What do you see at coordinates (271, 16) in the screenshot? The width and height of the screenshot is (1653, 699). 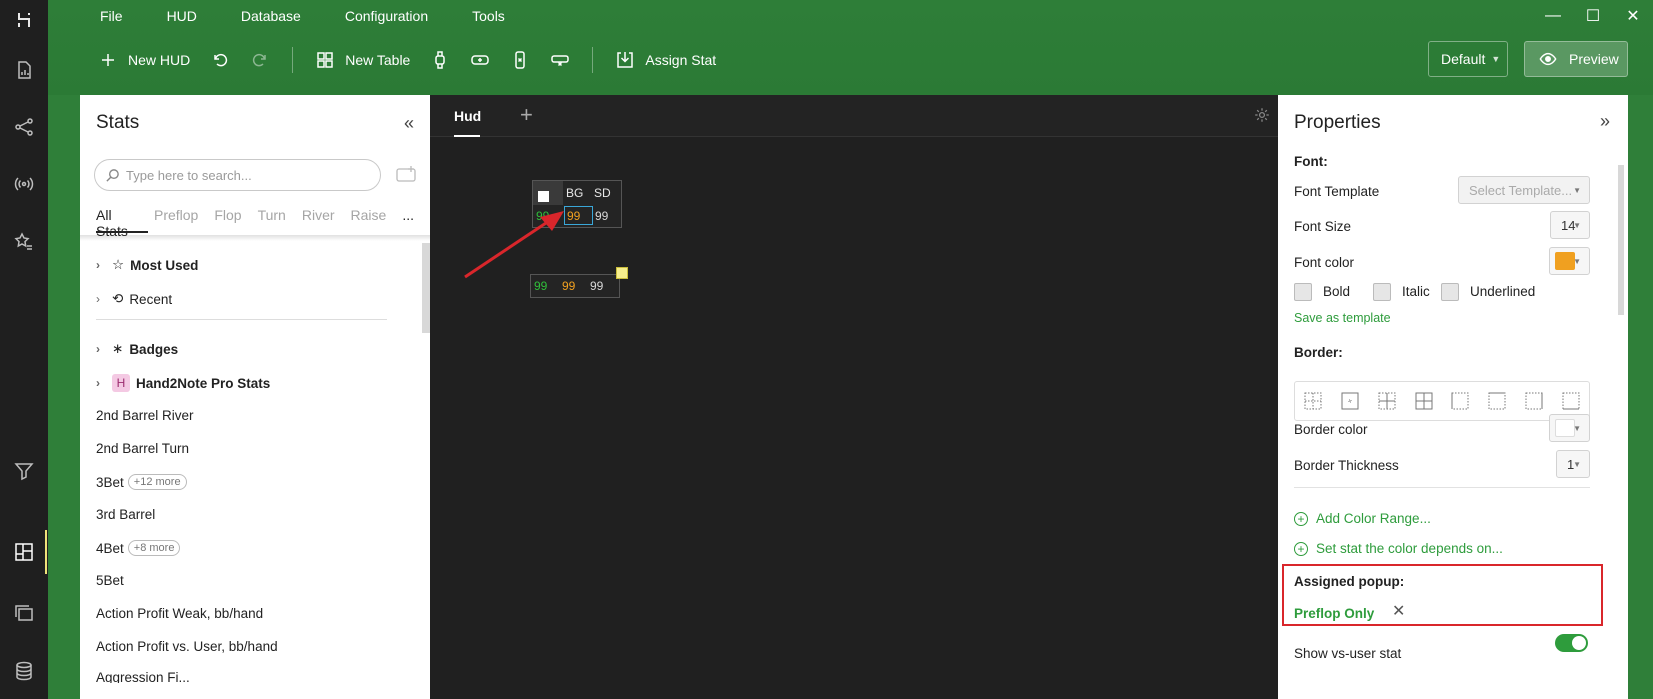 I see `menu-database: Database` at bounding box center [271, 16].